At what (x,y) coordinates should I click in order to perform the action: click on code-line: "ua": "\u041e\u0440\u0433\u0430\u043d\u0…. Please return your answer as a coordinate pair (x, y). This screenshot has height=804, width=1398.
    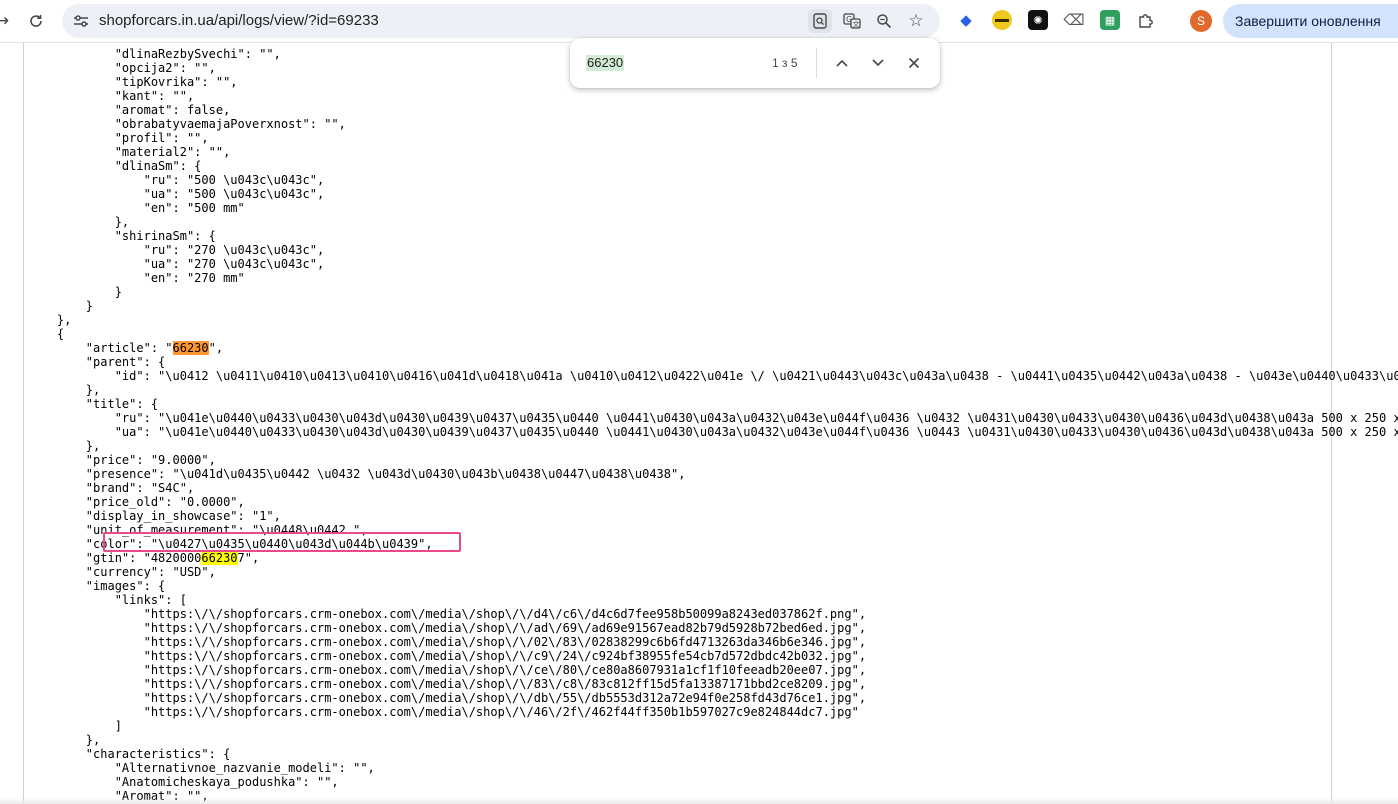
    Looking at the image, I should click on (713, 432).